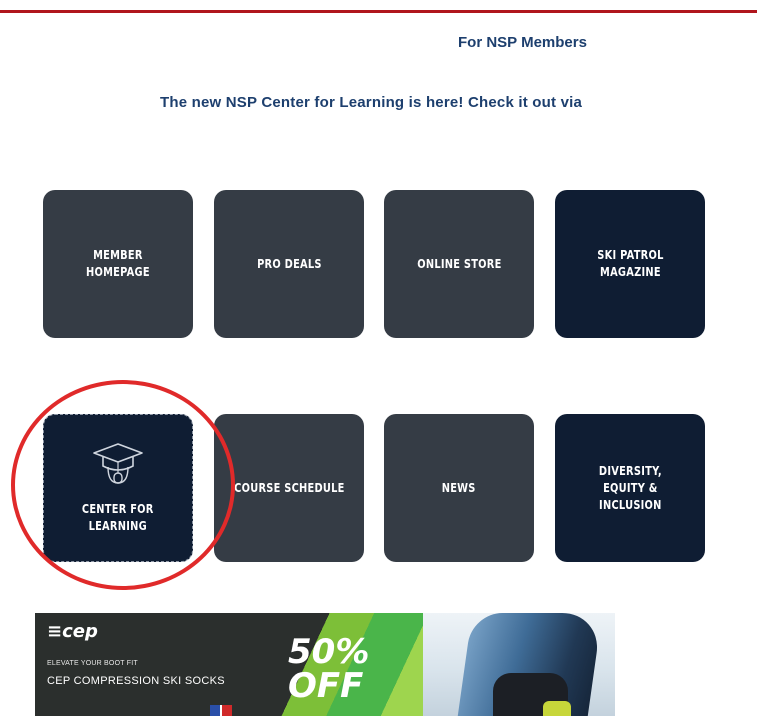  I want to click on ad-discount: 50% OFF, so click(328, 669).